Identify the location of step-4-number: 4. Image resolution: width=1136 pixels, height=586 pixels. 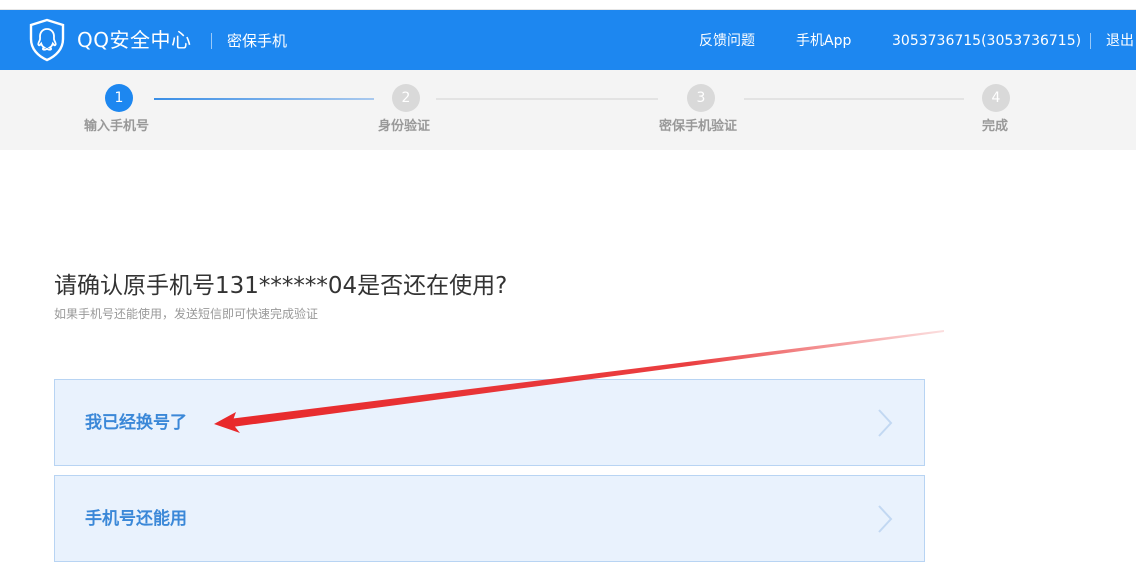
(996, 98).